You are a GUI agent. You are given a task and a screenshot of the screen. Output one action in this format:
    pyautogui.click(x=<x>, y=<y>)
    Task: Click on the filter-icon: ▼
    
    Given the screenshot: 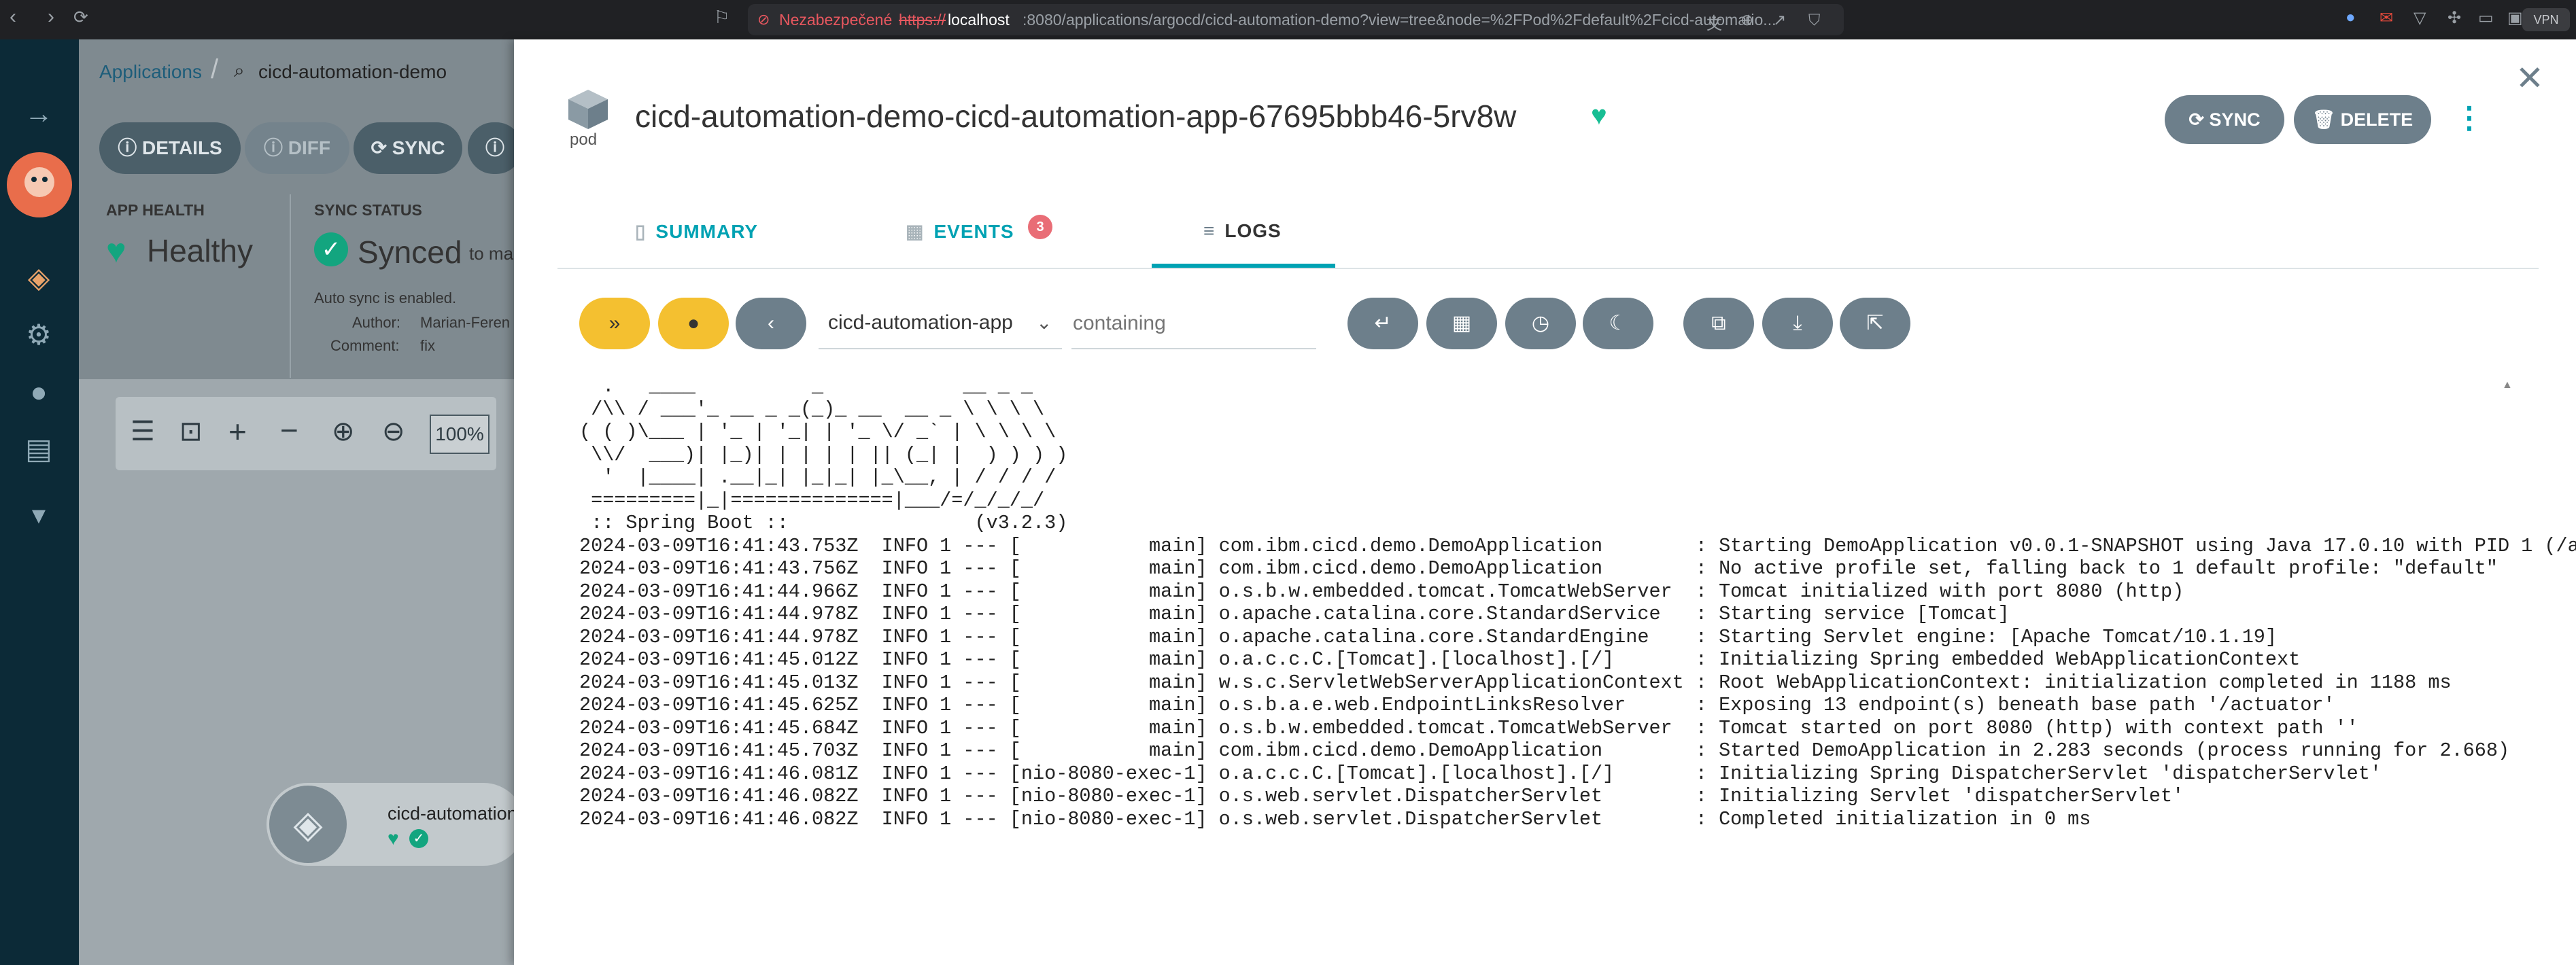 What is the action you would take?
    pyautogui.click(x=38, y=516)
    